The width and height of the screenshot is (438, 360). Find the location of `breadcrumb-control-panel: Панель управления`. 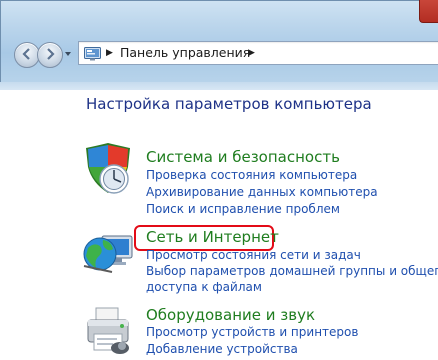

breadcrumb-control-panel: Панель управления is located at coordinates (185, 53).